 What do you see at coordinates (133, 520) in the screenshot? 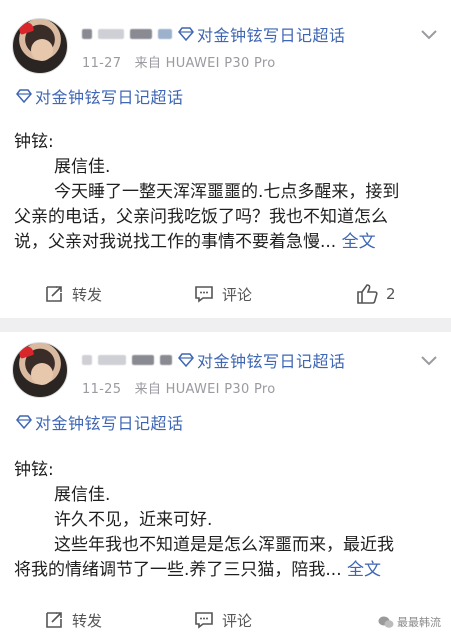
I see `content-line: 许久不见，近来可好.` at bounding box center [133, 520].